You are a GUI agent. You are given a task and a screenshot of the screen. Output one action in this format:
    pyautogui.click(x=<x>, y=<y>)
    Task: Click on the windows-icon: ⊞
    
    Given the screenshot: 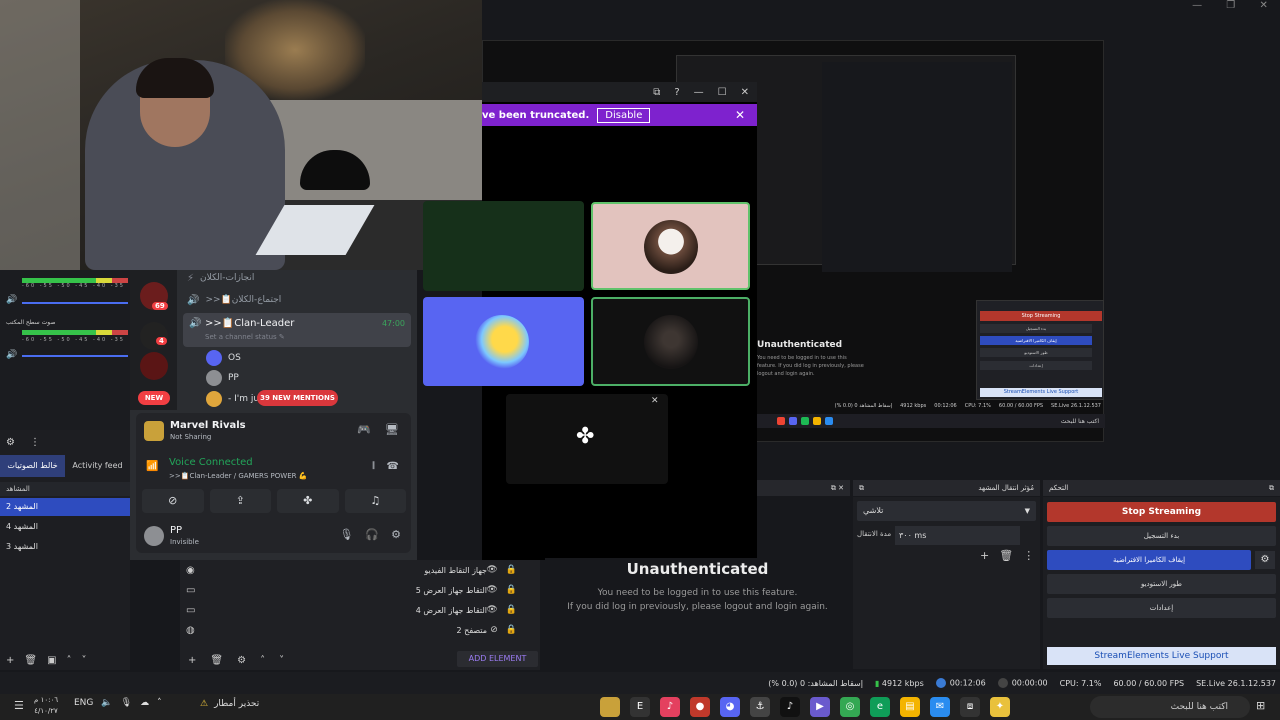 What is the action you would take?
    pyautogui.click(x=1260, y=705)
    